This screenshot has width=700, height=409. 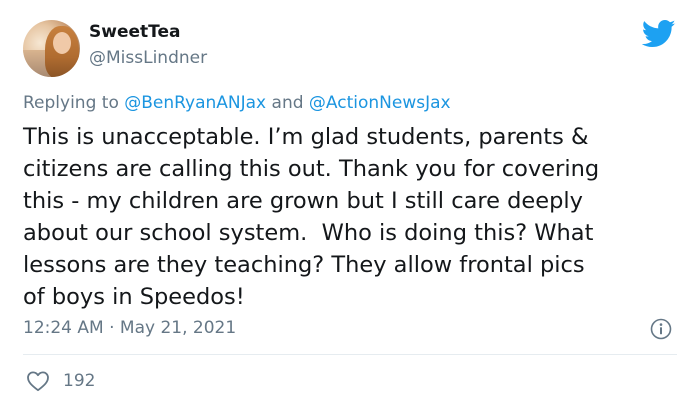 What do you see at coordinates (148, 58) in the screenshot?
I see `user-handle: @MissLindner` at bounding box center [148, 58].